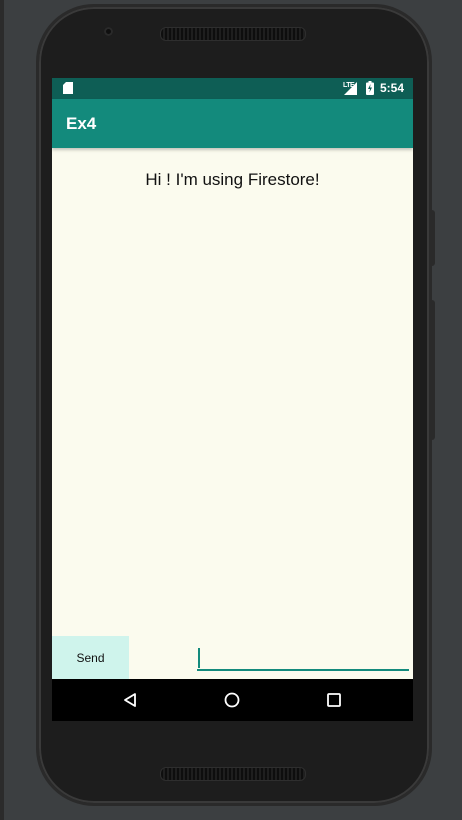 This screenshot has width=462, height=820. What do you see at coordinates (199, 658) in the screenshot?
I see `text-cursor` at bounding box center [199, 658].